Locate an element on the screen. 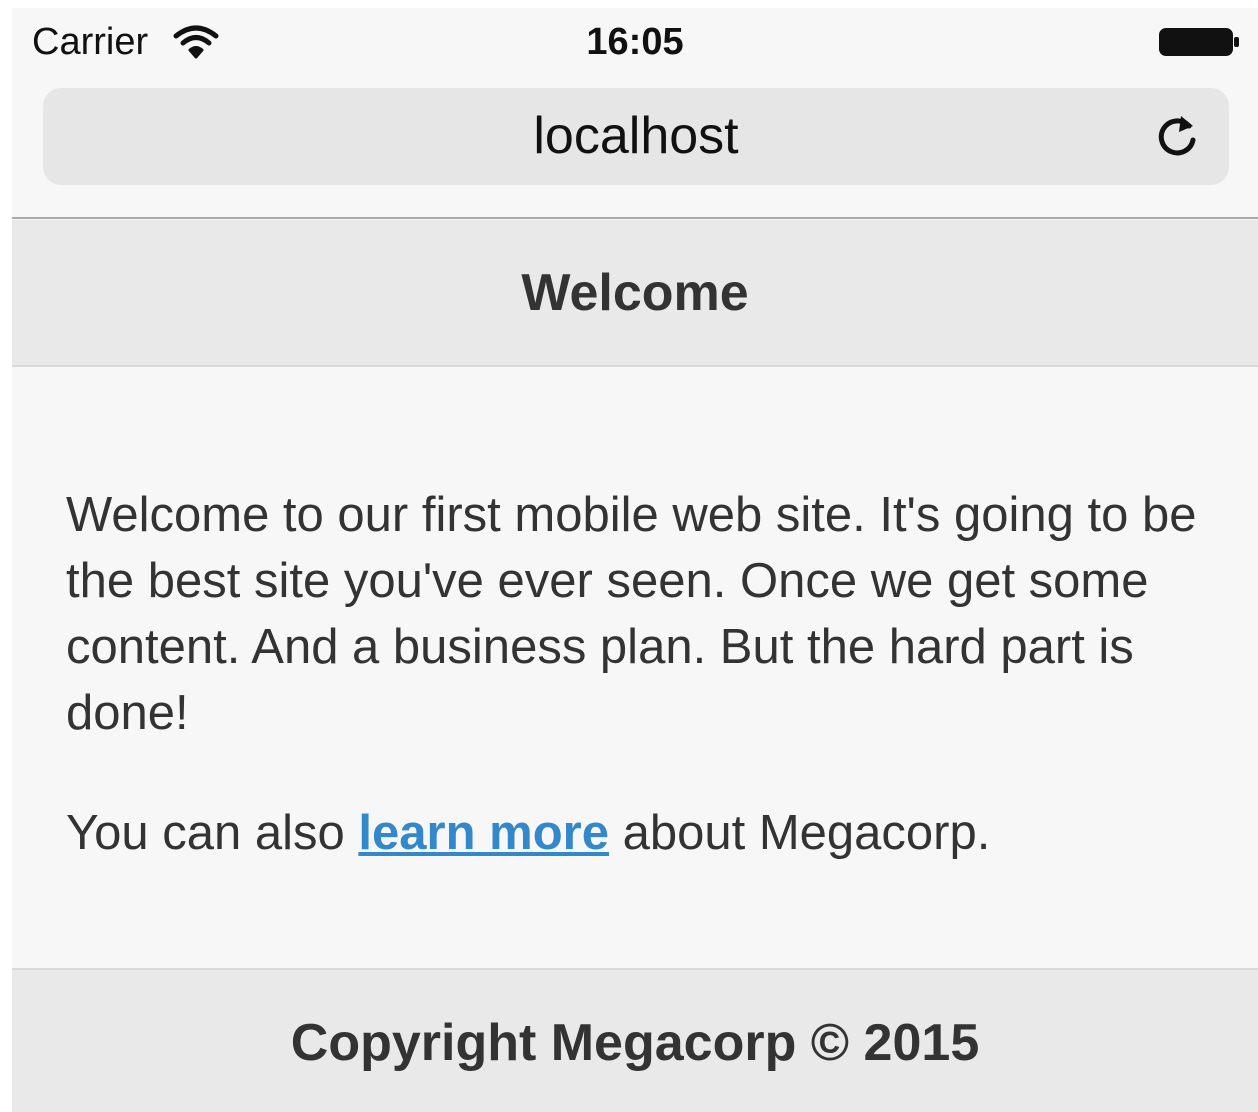 The image size is (1258, 1112). address-bar: localhost is located at coordinates (636, 136).